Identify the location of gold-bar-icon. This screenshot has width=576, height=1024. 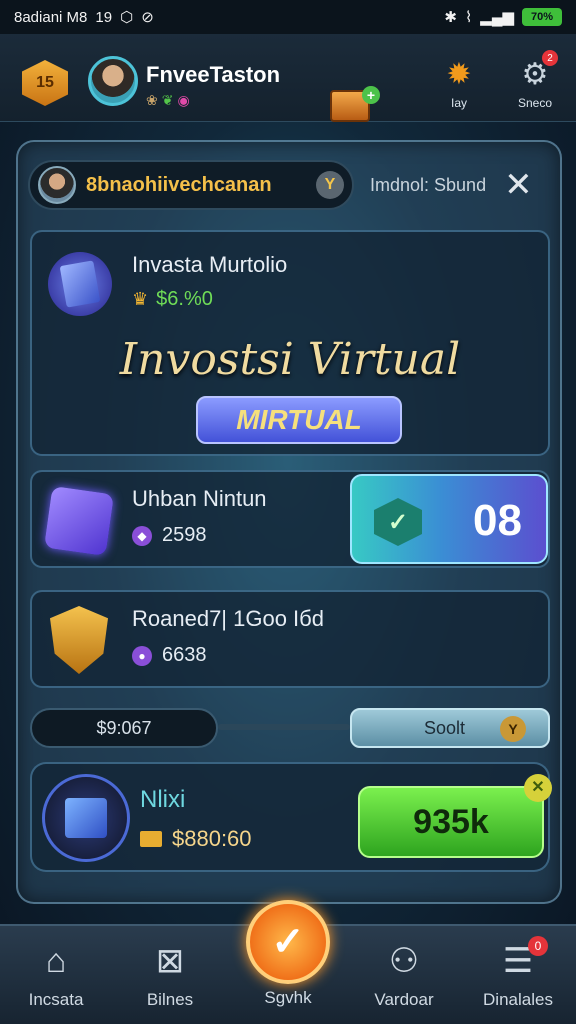
(151, 839).